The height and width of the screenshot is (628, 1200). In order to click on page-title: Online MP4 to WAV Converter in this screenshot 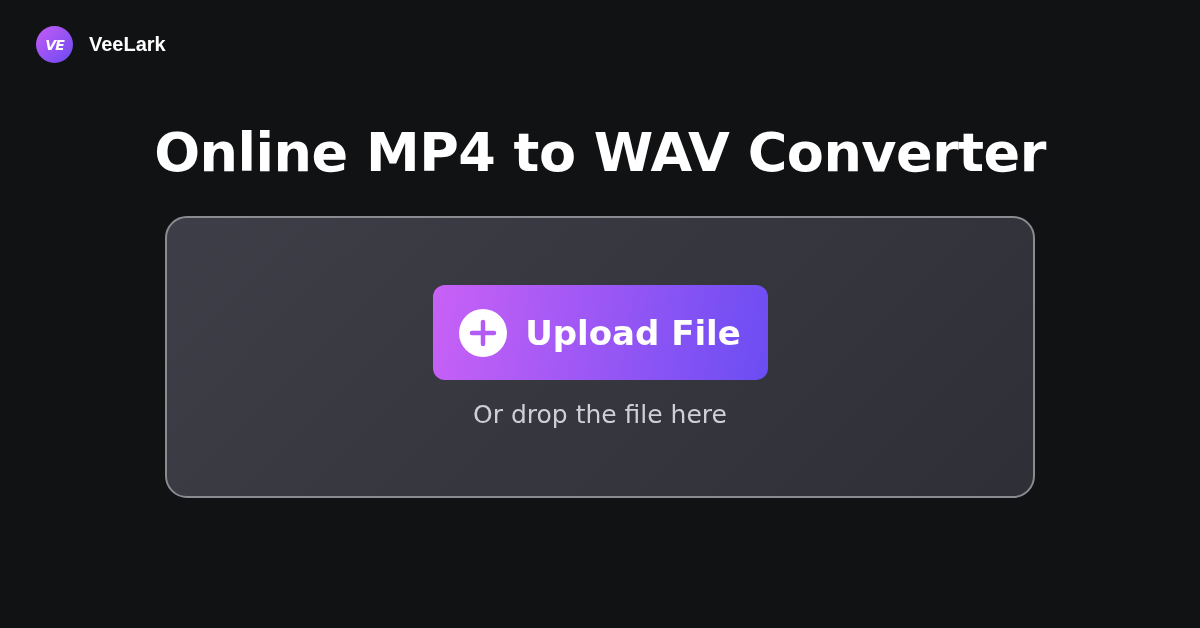, I will do `click(600, 153)`.